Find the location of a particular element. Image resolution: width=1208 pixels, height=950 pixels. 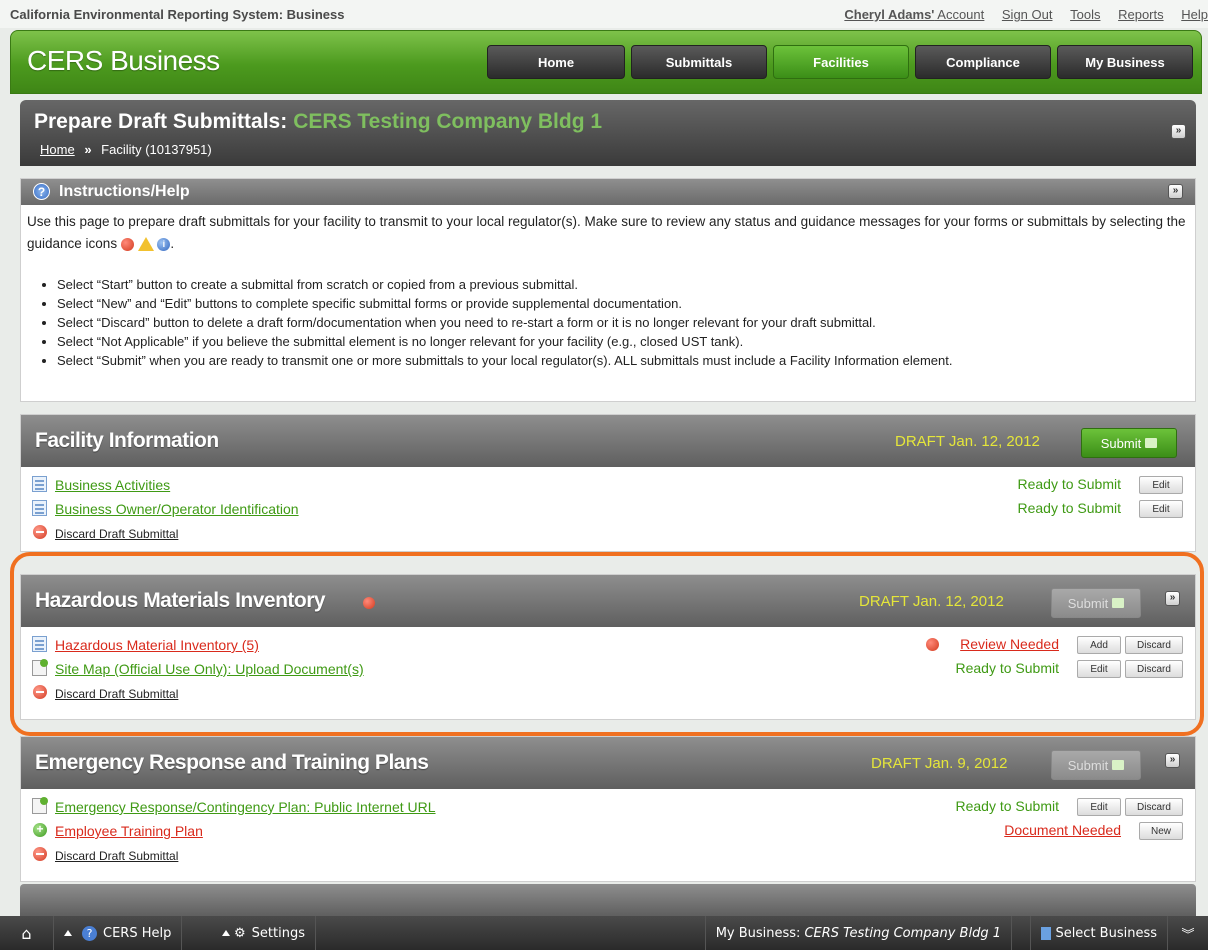

draft-date: DRAFT Jan. 12, 2012 is located at coordinates (931, 601).